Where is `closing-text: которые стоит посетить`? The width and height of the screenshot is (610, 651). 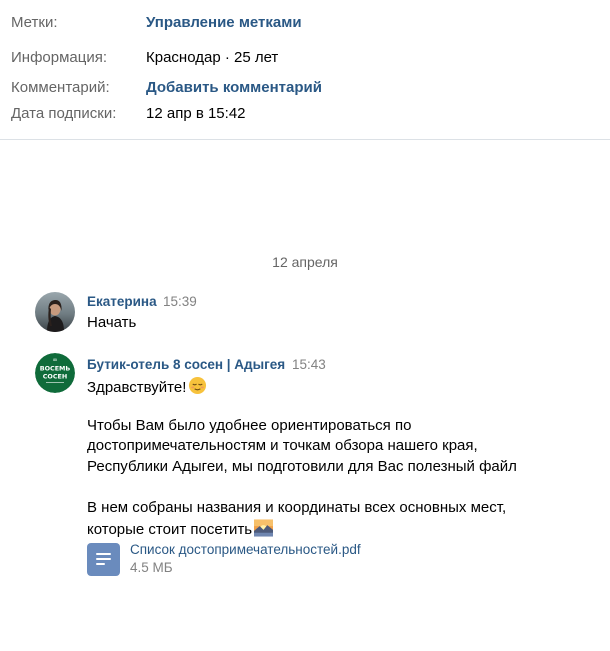 closing-text: которые стоит посетить is located at coordinates (170, 529).